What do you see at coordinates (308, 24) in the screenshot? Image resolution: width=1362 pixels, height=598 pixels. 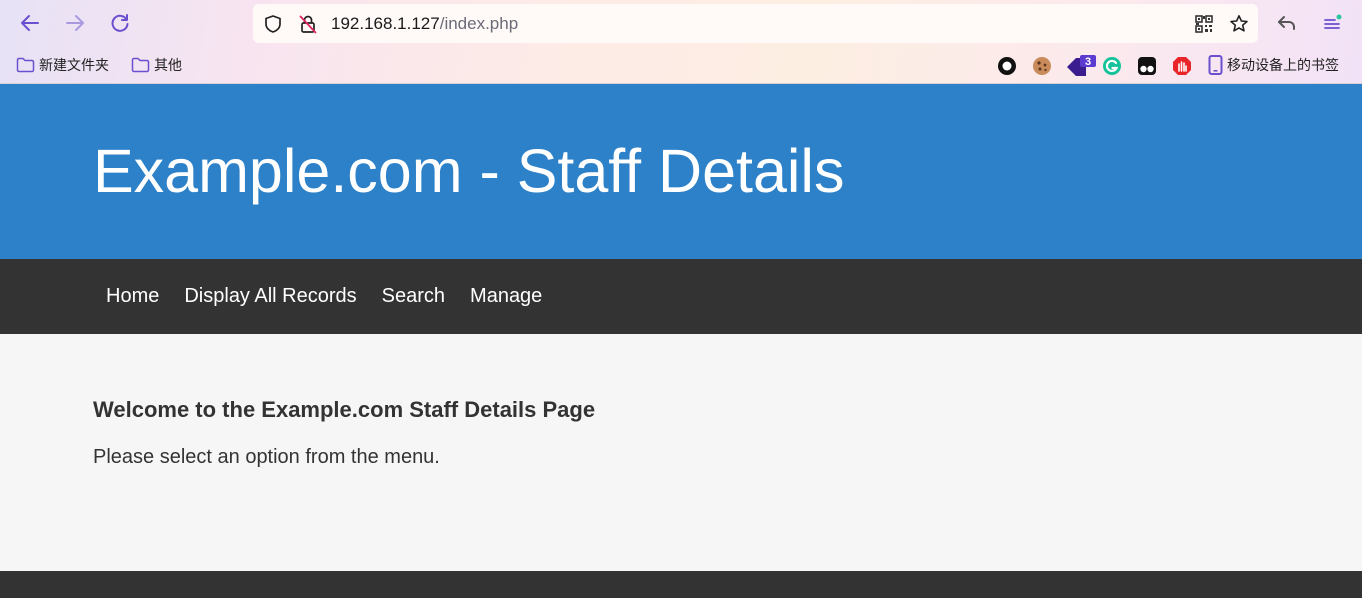 I see `insecure-lock-icon` at bounding box center [308, 24].